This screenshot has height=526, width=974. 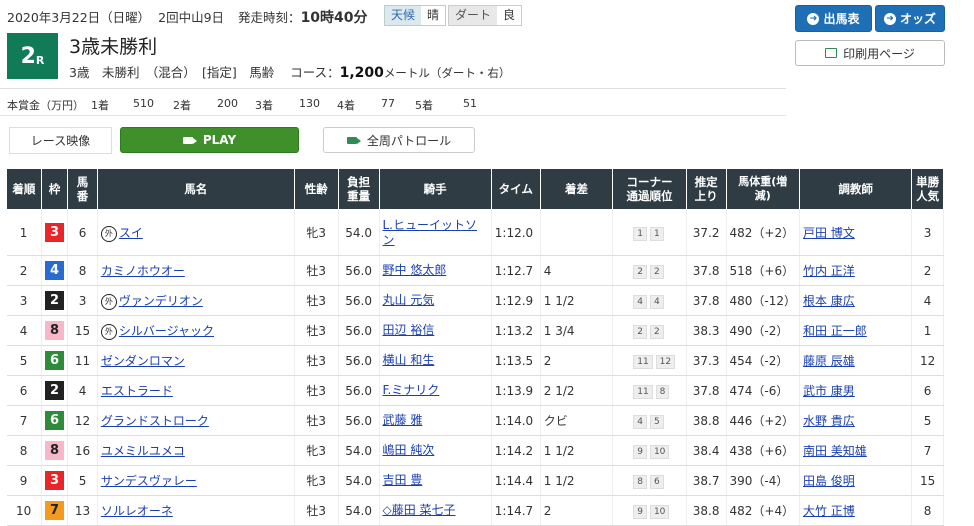 What do you see at coordinates (409, 330) in the screenshot?
I see `jockey-link: 田辺 裕信` at bounding box center [409, 330].